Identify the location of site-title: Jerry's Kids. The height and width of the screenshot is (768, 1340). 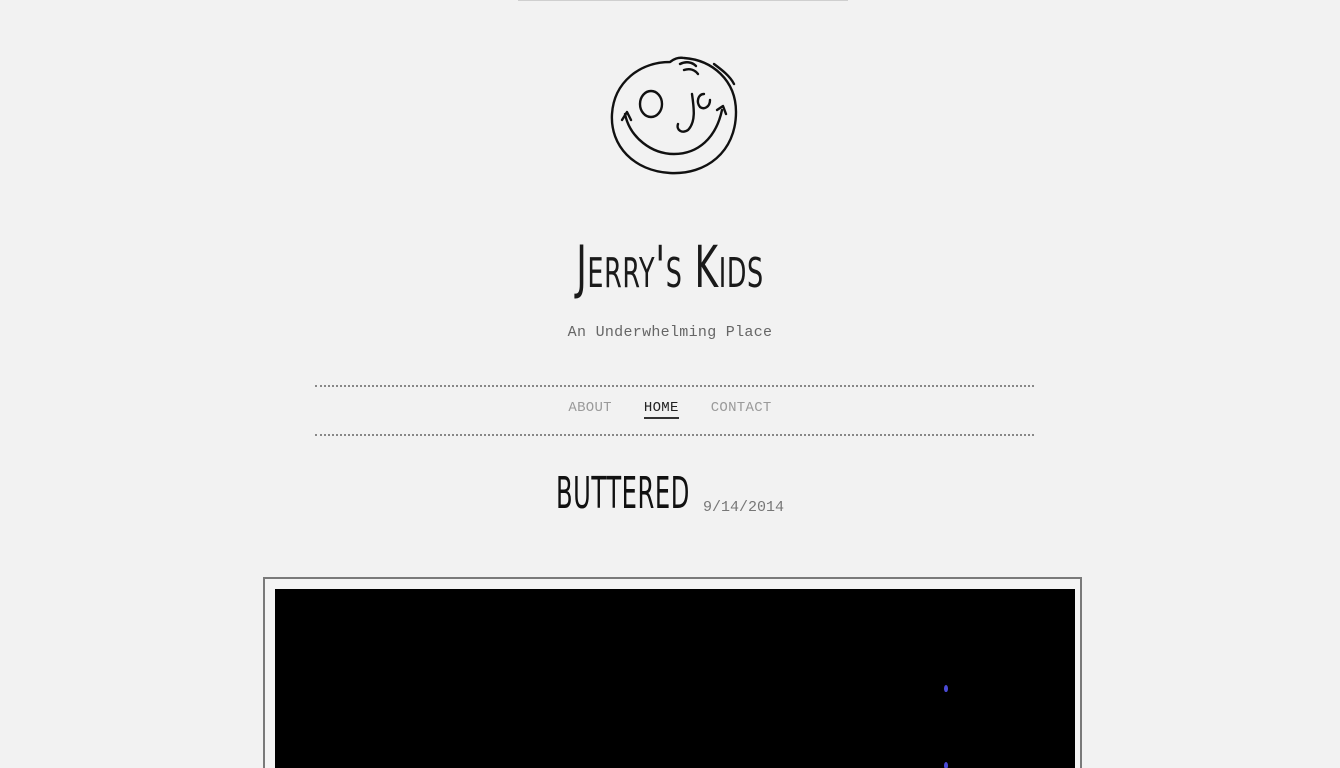
(670, 267).